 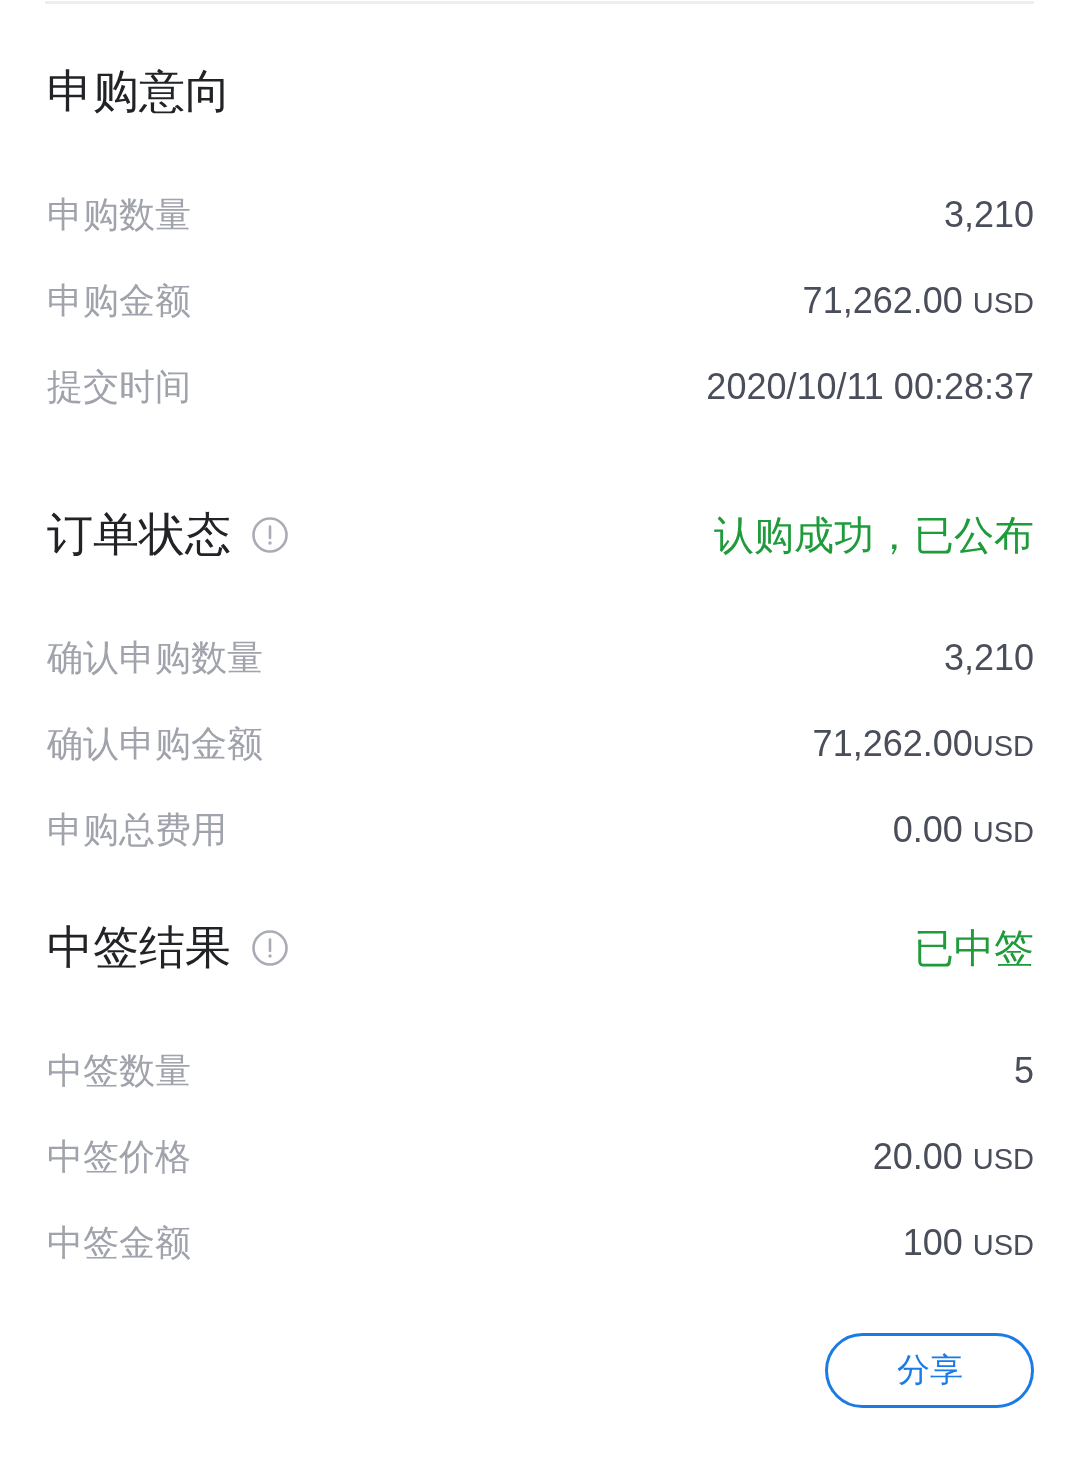 I want to click on status-text: 已中签, so click(x=974, y=948).